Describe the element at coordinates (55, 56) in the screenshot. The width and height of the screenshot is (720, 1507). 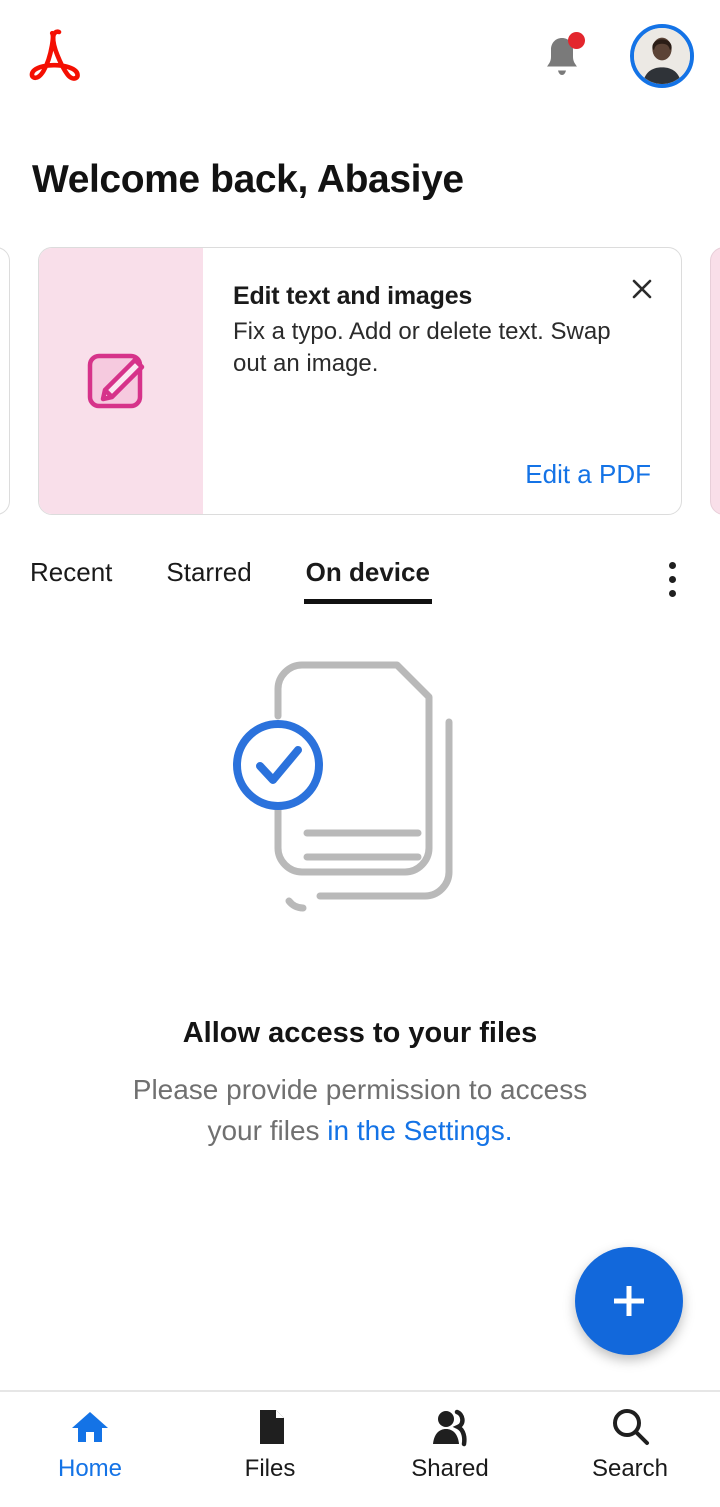
I see `acrobat-logo` at that location.